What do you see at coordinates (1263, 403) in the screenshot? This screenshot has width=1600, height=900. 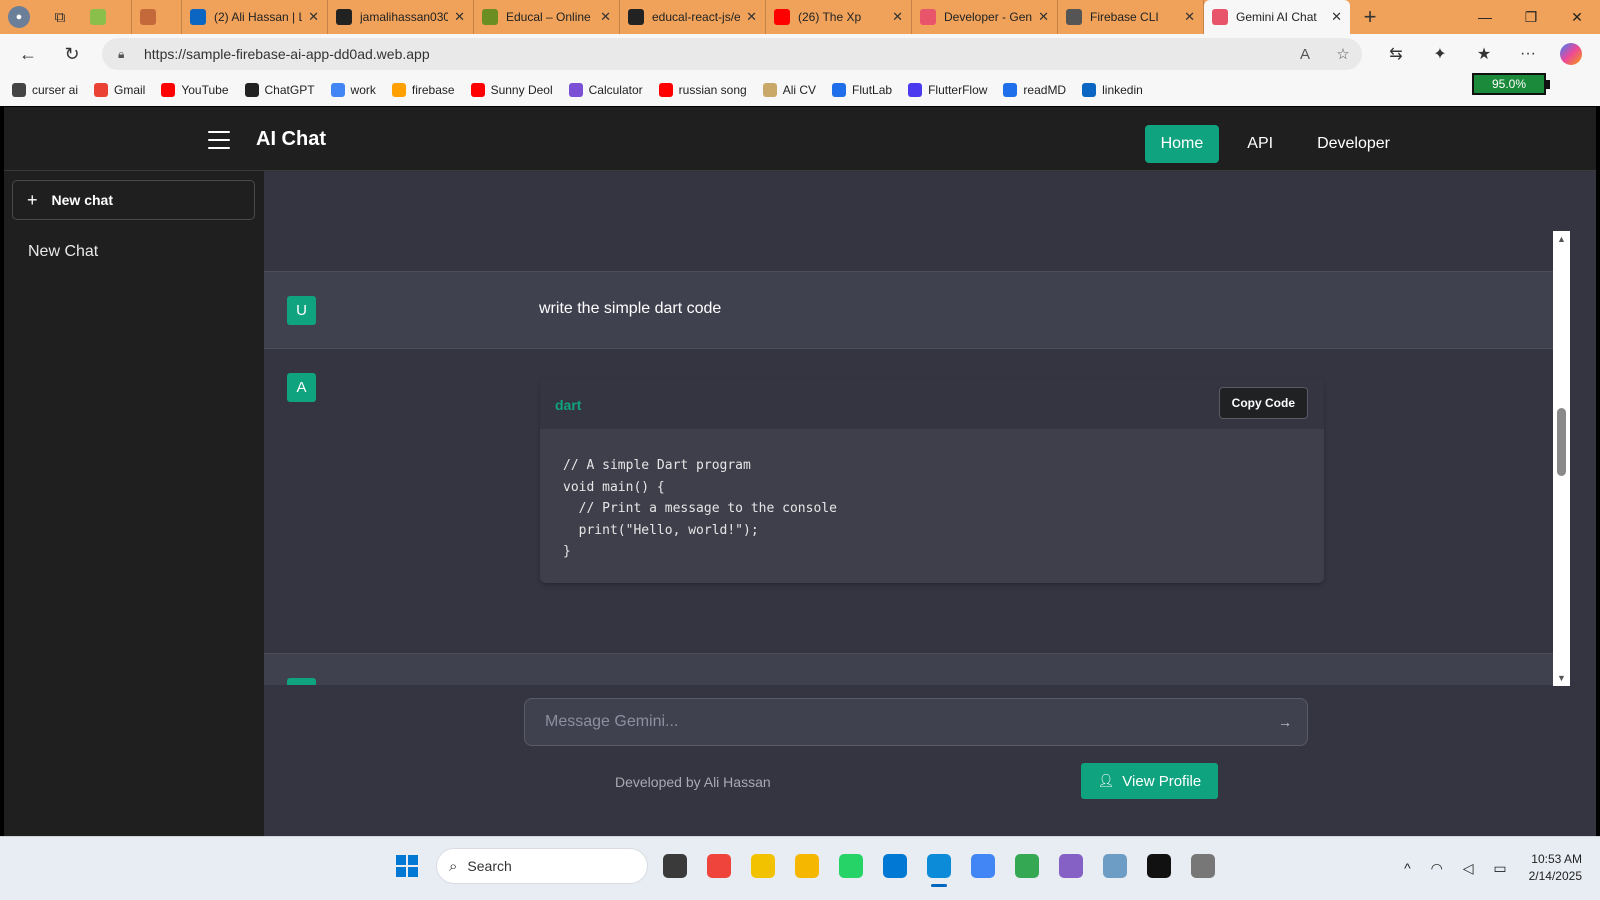 I see `copy-code-button: Copy Code` at bounding box center [1263, 403].